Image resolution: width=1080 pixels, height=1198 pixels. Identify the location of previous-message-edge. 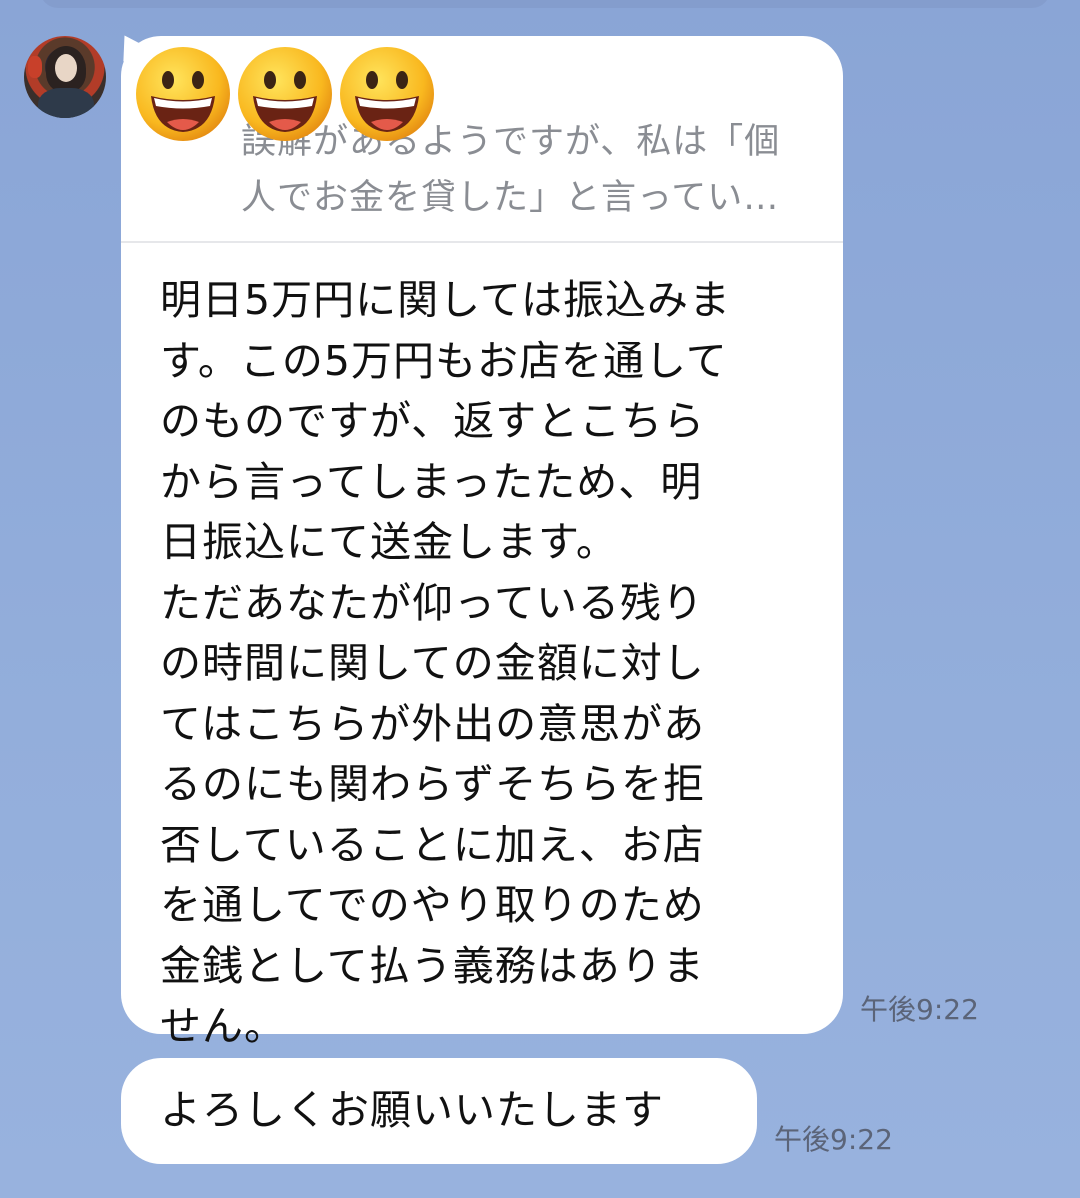
(545, 4).